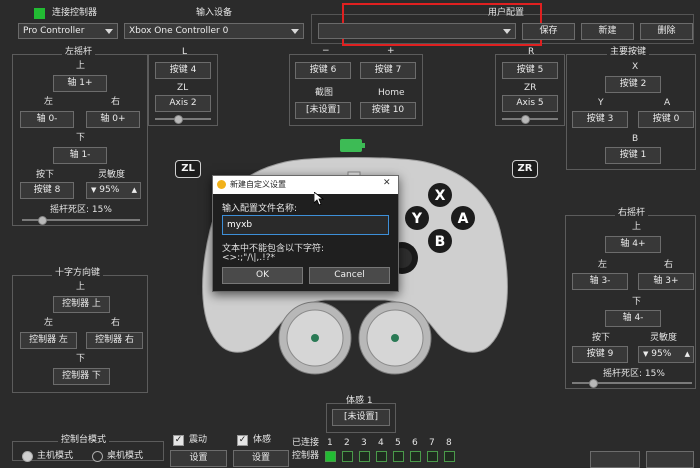 The image size is (700, 468). I want to click on dialog-forbidden-chars: <>:;"/\|,.!?*, so click(248, 258).